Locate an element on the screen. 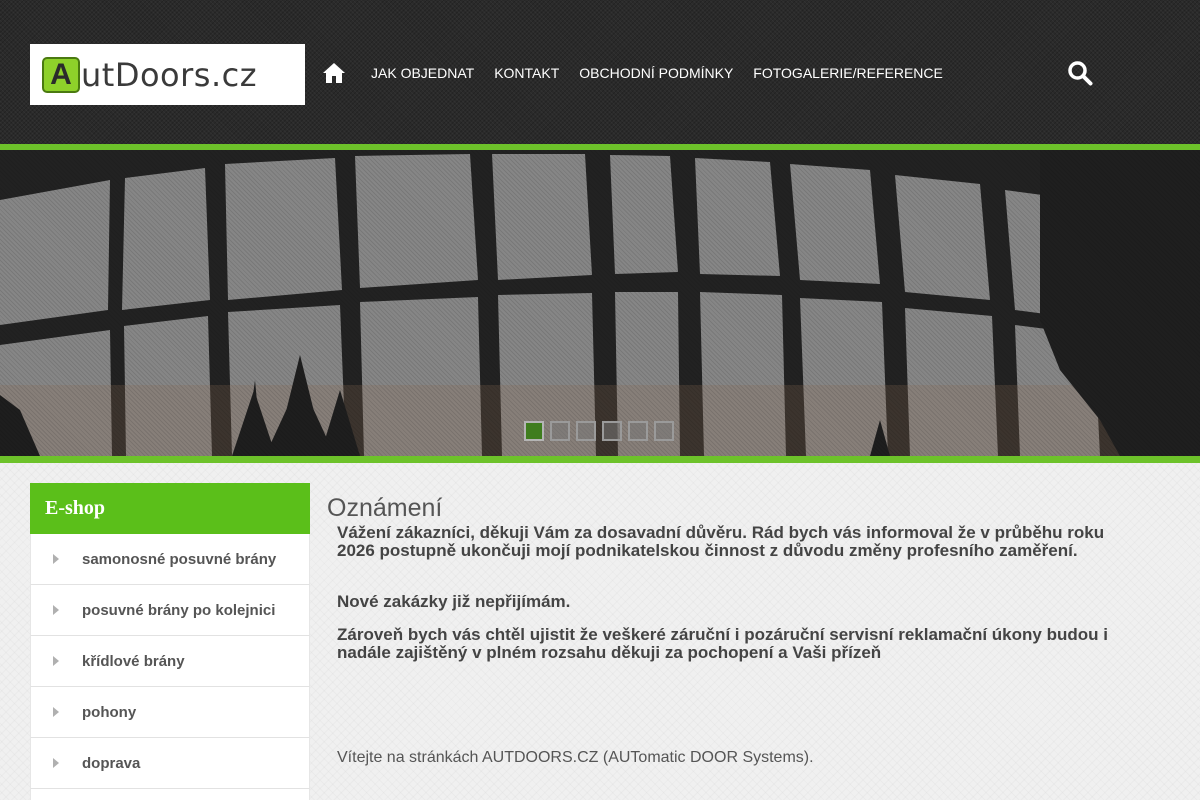 This screenshot has width=1200, height=800. nav-jak-objednat: JAK OBJEDNAT is located at coordinates (422, 73).